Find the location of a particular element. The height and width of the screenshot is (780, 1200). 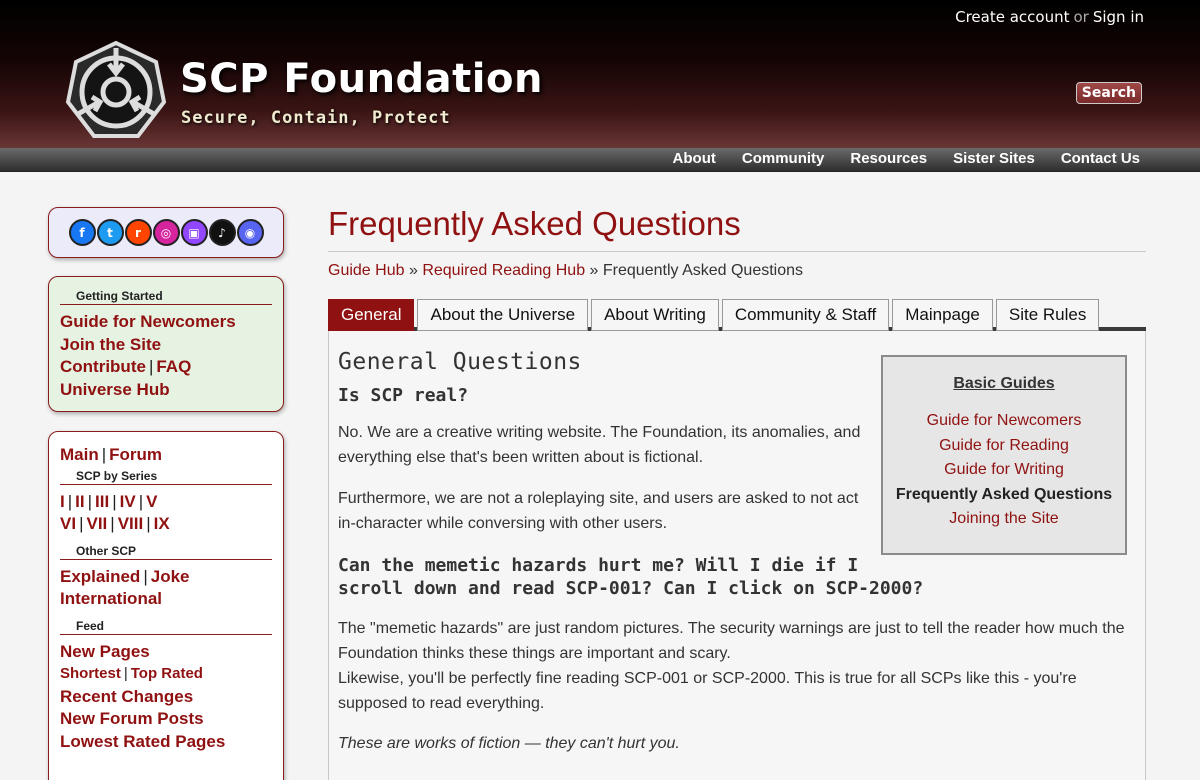

international-link: International is located at coordinates (111, 598).